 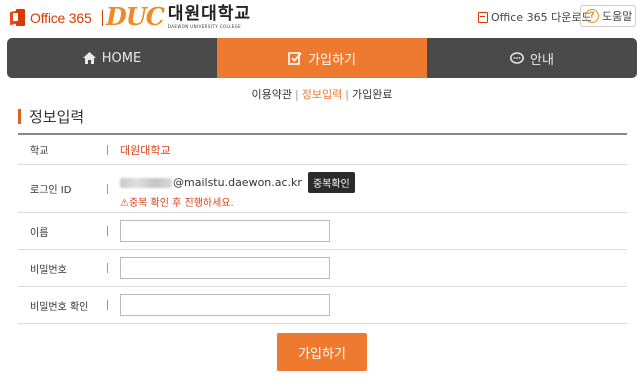 What do you see at coordinates (517, 58) in the screenshot?
I see `chat-bubble-icon` at bounding box center [517, 58].